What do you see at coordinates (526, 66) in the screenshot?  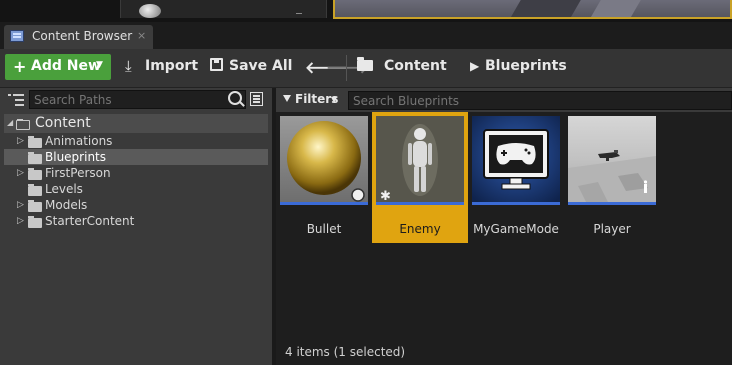 I see `breadcrumb-blueprints: Blueprints` at bounding box center [526, 66].